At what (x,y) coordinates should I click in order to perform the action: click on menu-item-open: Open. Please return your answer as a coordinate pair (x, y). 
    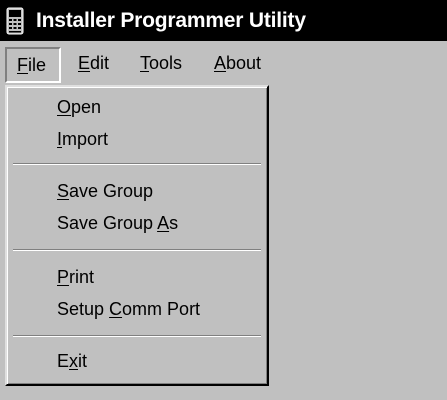
    Looking at the image, I should click on (137, 107).